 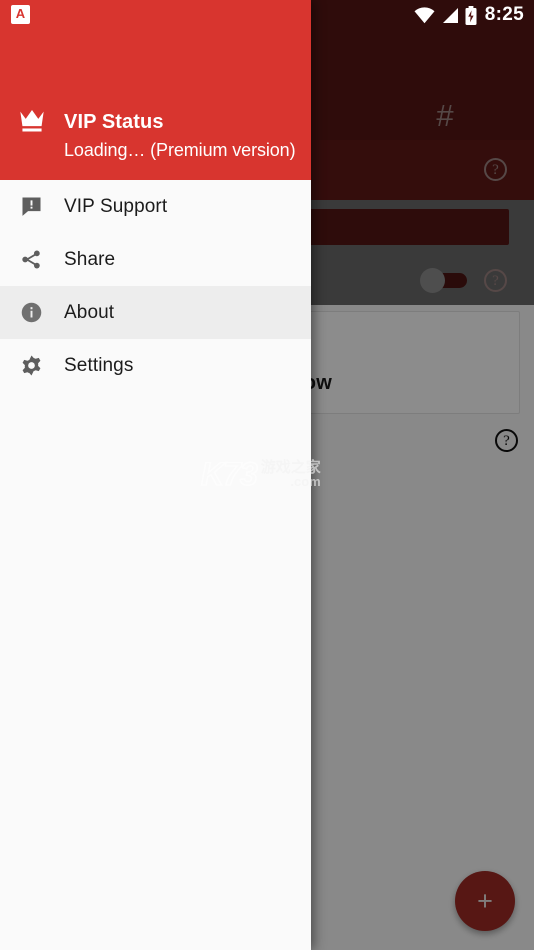 I want to click on menu-item-vip-support: VIP Support, so click(x=155, y=206).